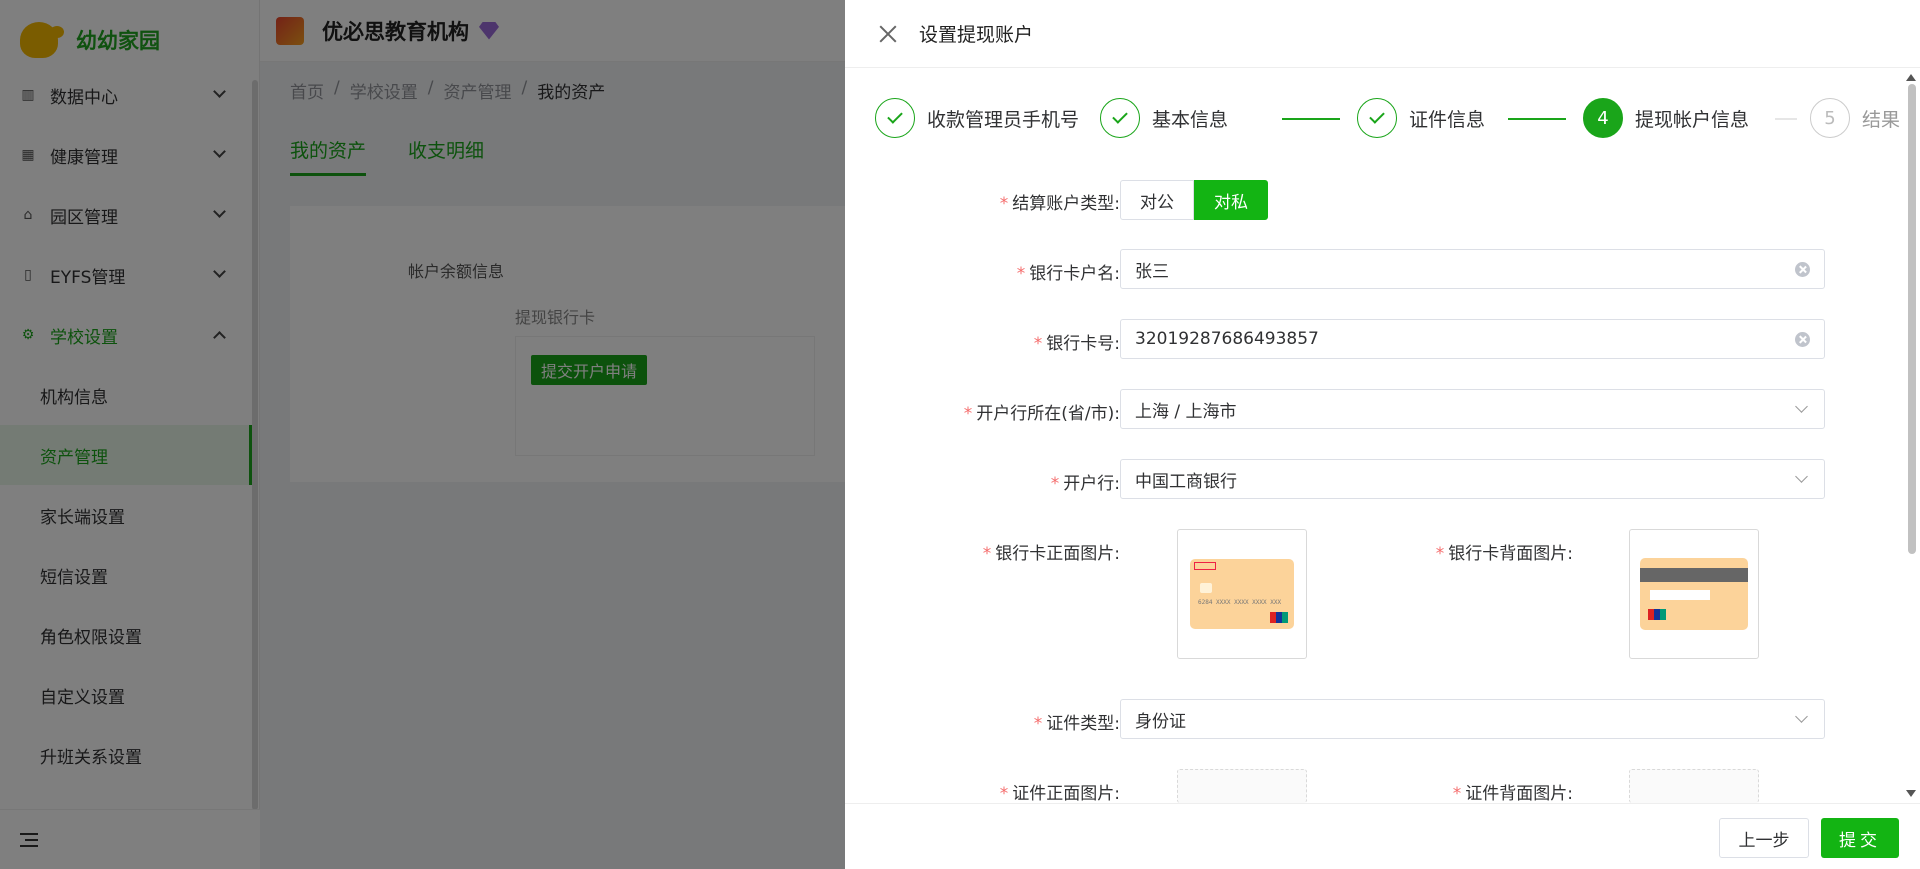 Image resolution: width=1920 pixels, height=869 pixels. I want to click on step-label: 基本信息, so click(1190, 119).